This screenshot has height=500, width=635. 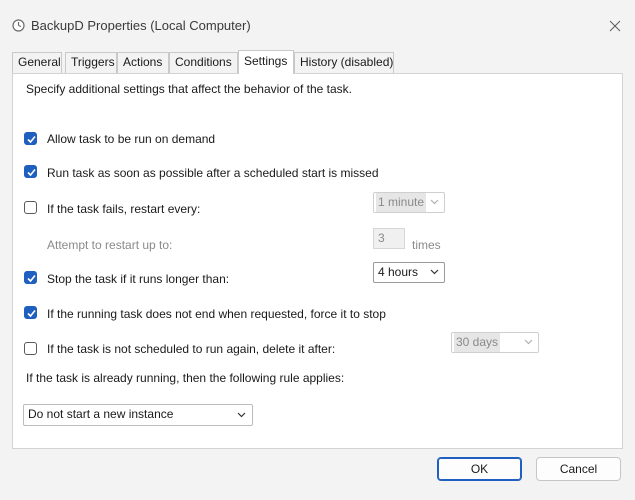 What do you see at coordinates (101, 414) in the screenshot?
I see `running-rule-value: Do not start a new instance` at bounding box center [101, 414].